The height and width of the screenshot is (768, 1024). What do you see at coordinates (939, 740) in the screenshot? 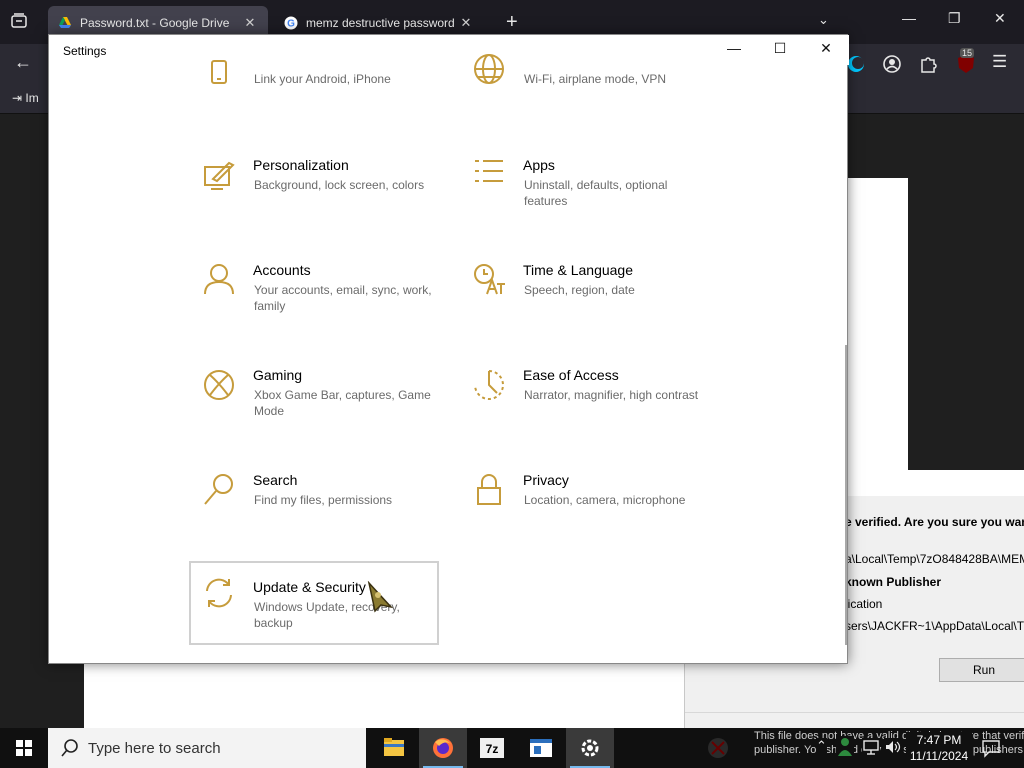
I see `clock-time: 7:47 PM` at bounding box center [939, 740].